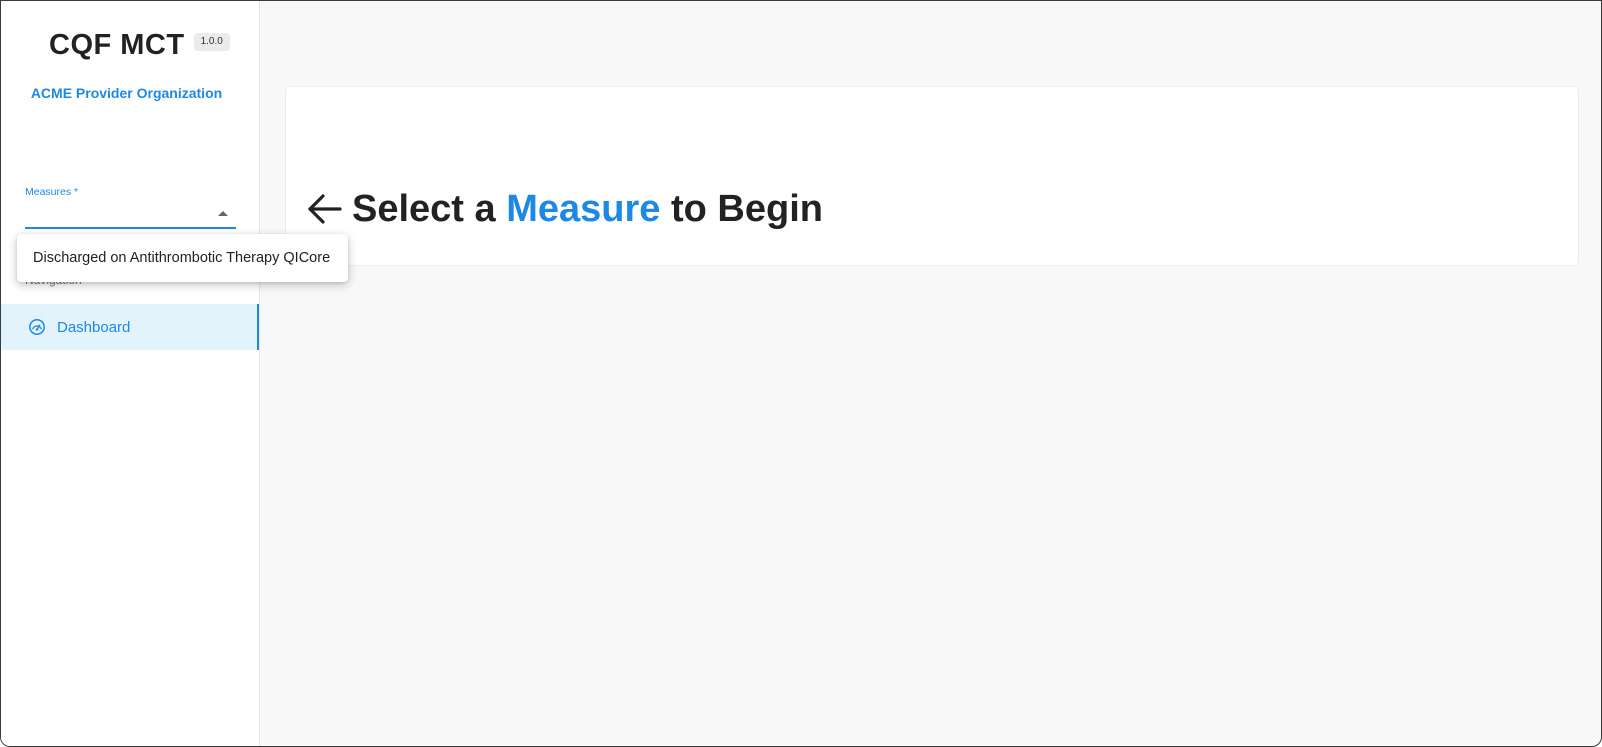  Describe the element at coordinates (126, 93) in the screenshot. I see `organization-name: ACME Provider Organization` at that location.